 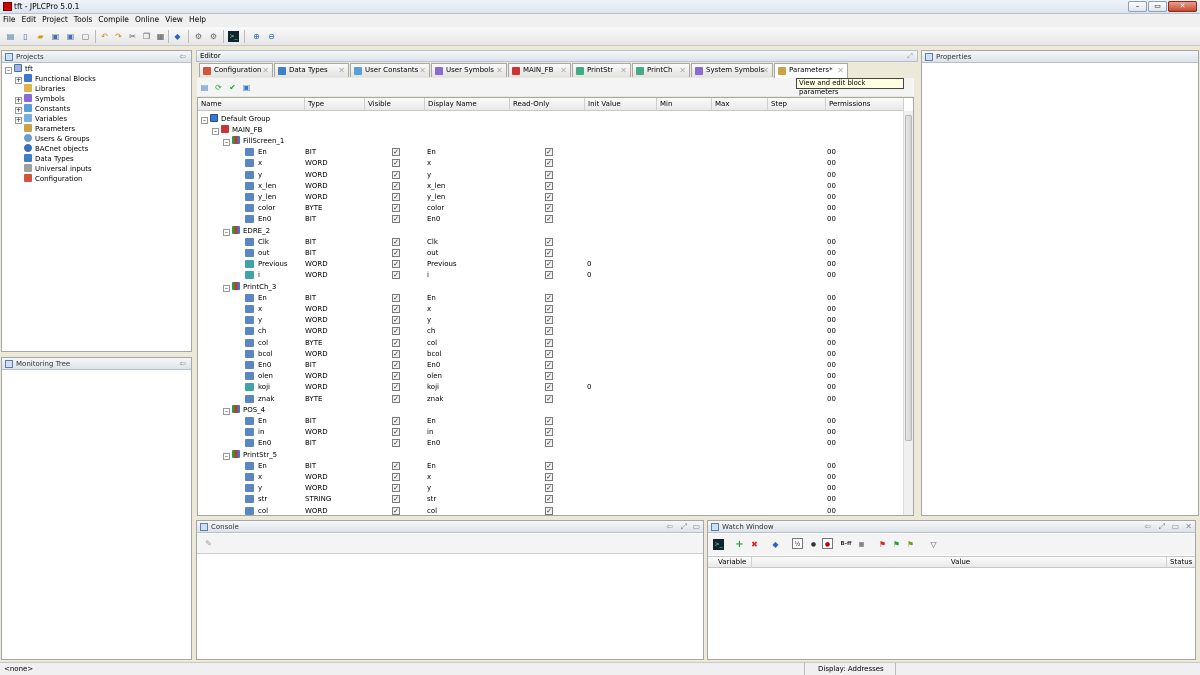 I want to click on tab-printch: PrintCh ✕, so click(x=661, y=70).